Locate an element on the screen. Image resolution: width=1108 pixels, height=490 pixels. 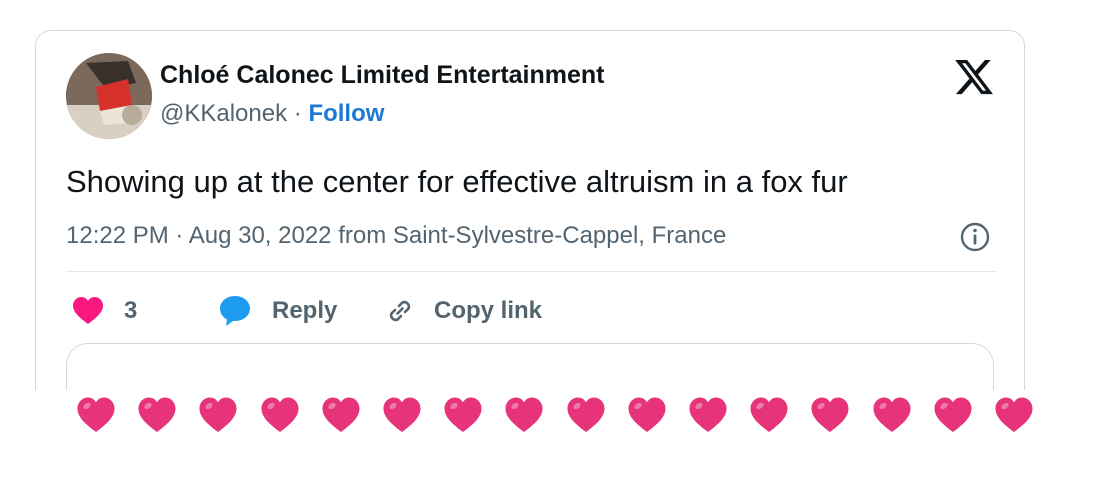
author-name: Chloé Calonec Limited Entertainment is located at coordinates (382, 75).